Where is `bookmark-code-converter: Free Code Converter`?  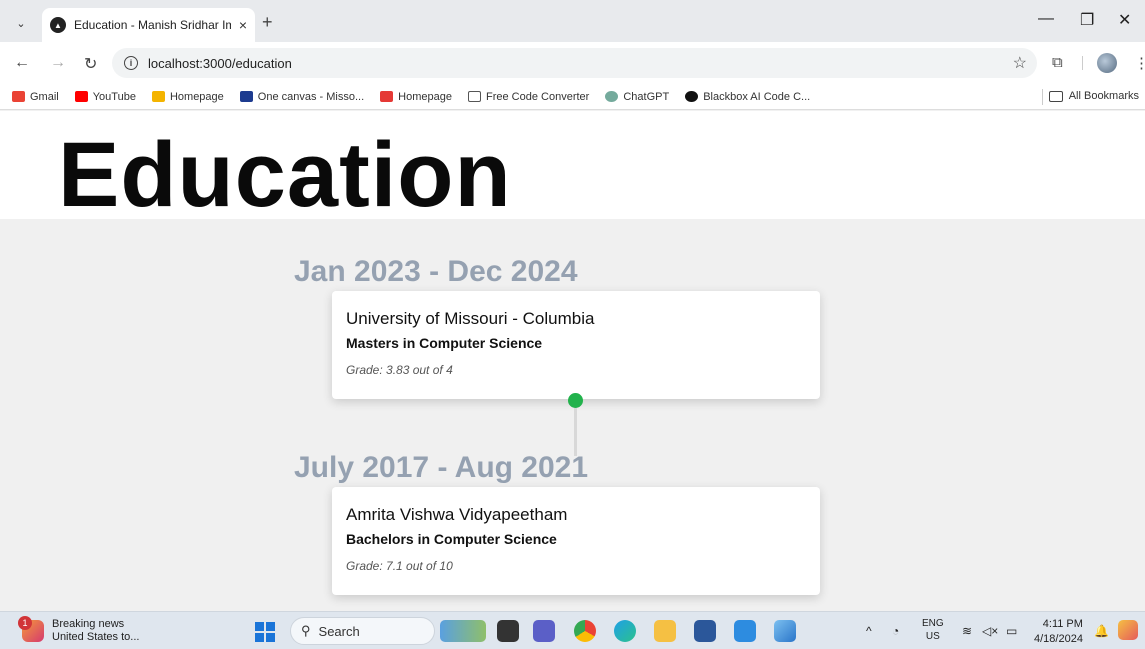 bookmark-code-converter: Free Code Converter is located at coordinates (528, 97).